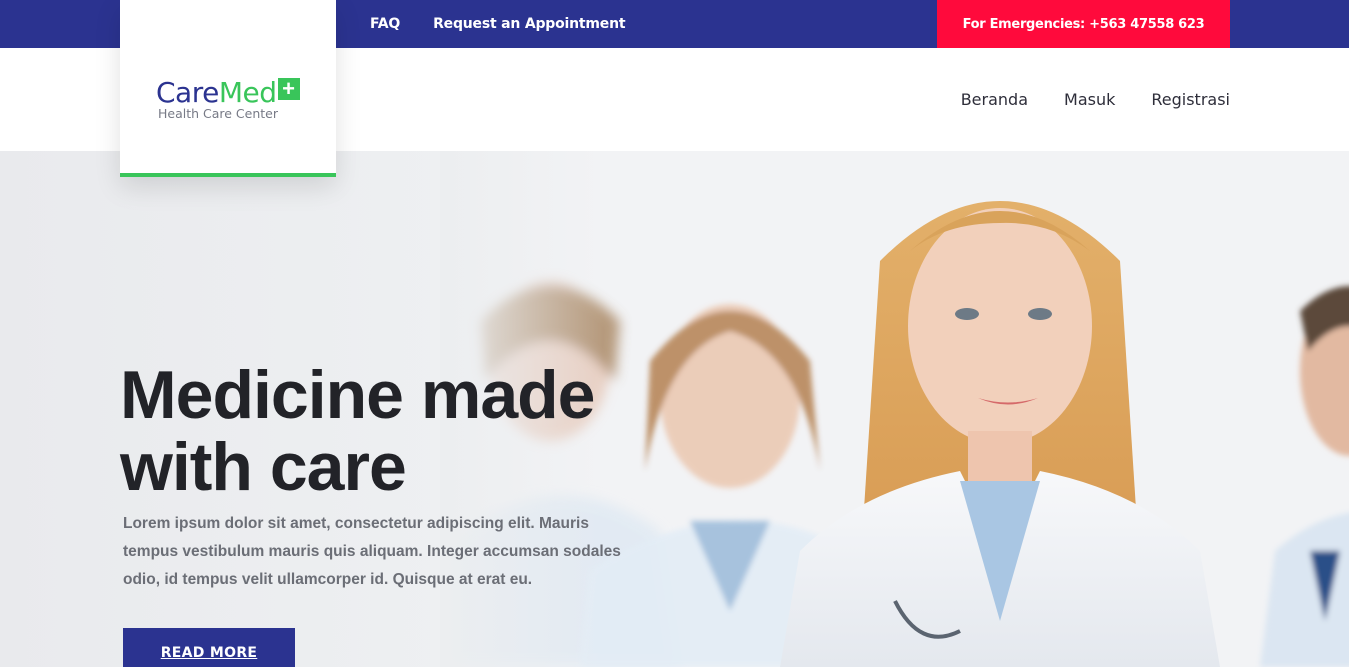  I want to click on nav-item-registrasi: Registrasi, so click(1190, 99).